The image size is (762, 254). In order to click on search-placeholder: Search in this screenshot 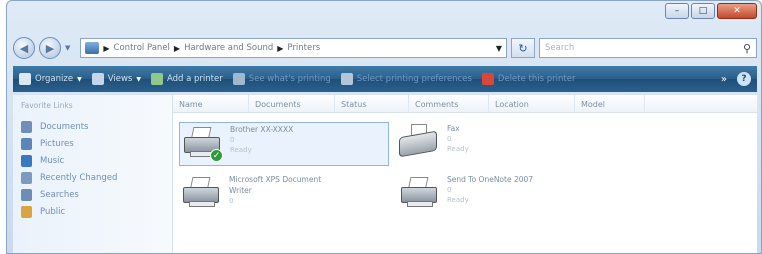, I will do `click(560, 48)`.